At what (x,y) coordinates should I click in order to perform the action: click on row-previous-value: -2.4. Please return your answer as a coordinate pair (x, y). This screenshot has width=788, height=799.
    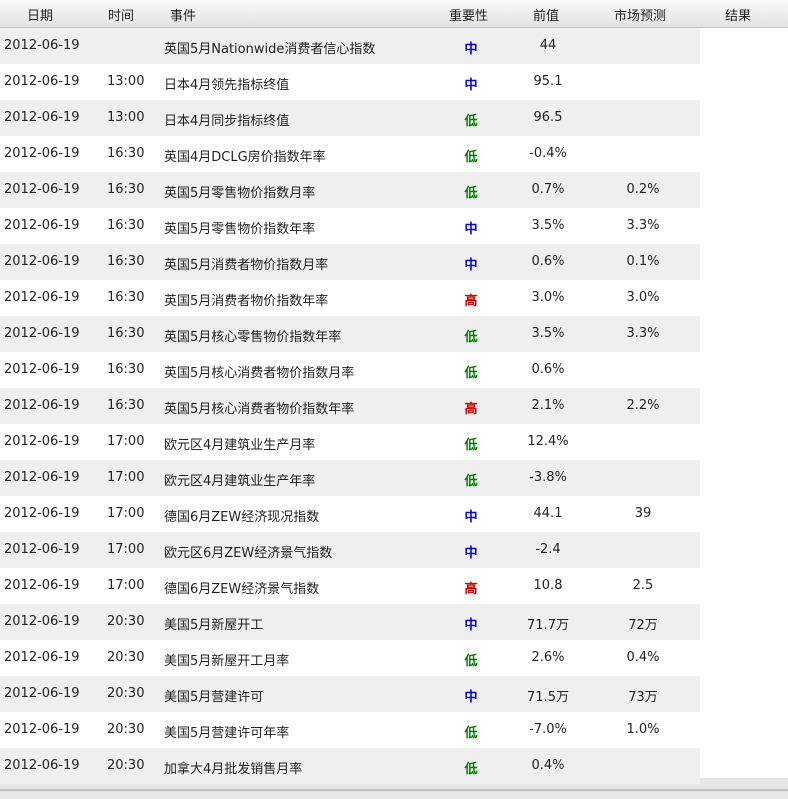
    Looking at the image, I should click on (548, 549).